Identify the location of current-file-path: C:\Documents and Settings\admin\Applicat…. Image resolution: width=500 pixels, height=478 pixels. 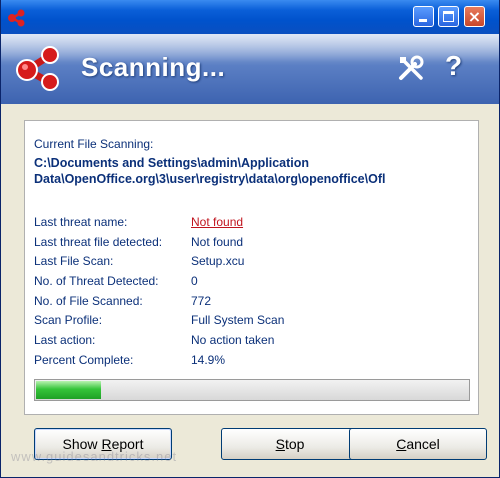
(254, 171).